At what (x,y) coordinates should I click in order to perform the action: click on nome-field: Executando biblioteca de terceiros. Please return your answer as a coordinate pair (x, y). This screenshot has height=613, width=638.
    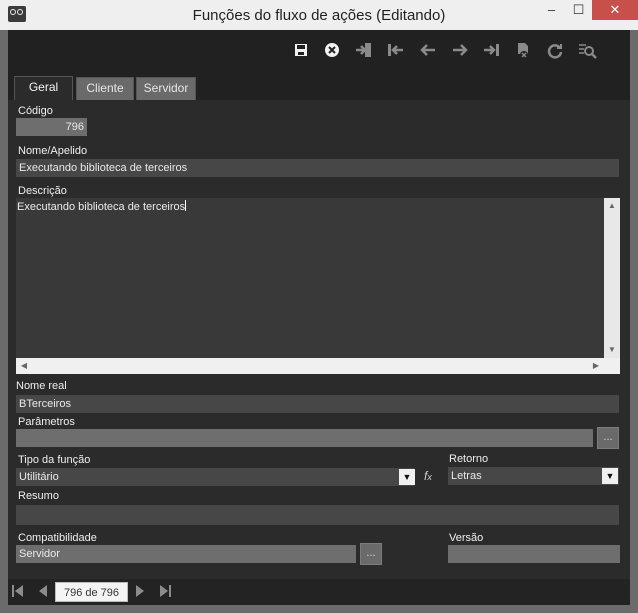
    Looking at the image, I should click on (317, 168).